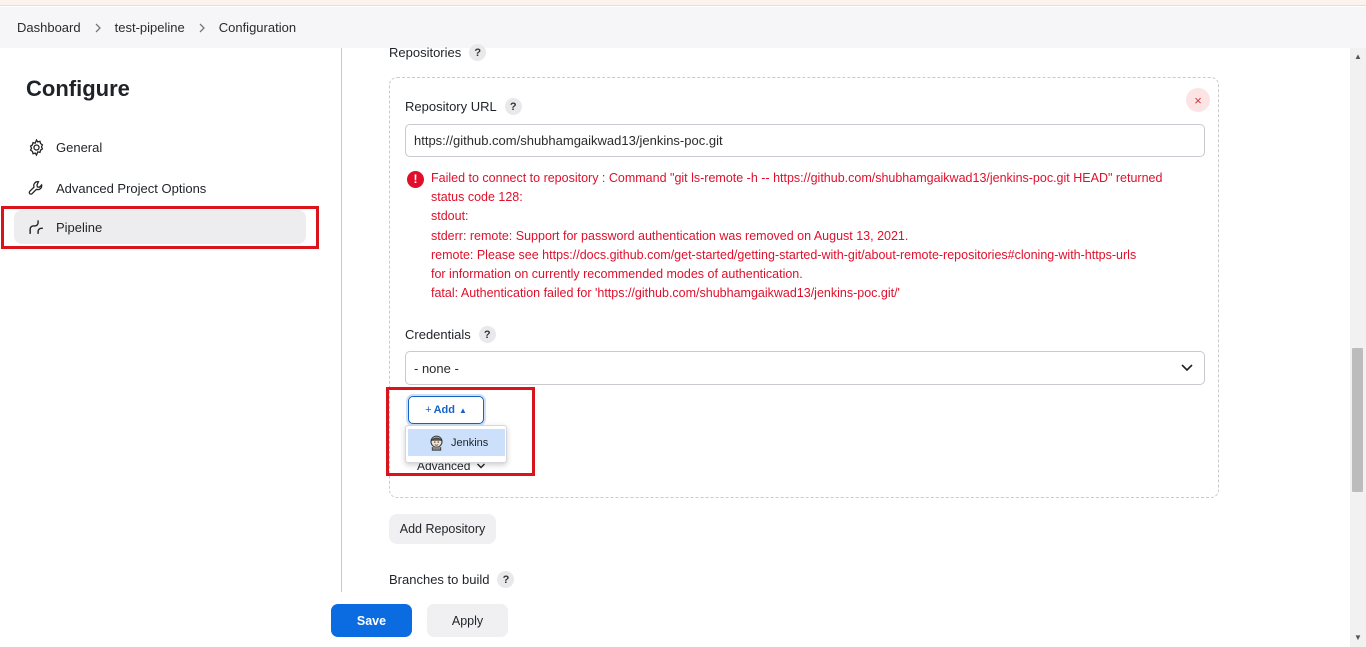 The width and height of the screenshot is (1366, 647). I want to click on scrollbar: ▲ ▼, so click(1358, 347).